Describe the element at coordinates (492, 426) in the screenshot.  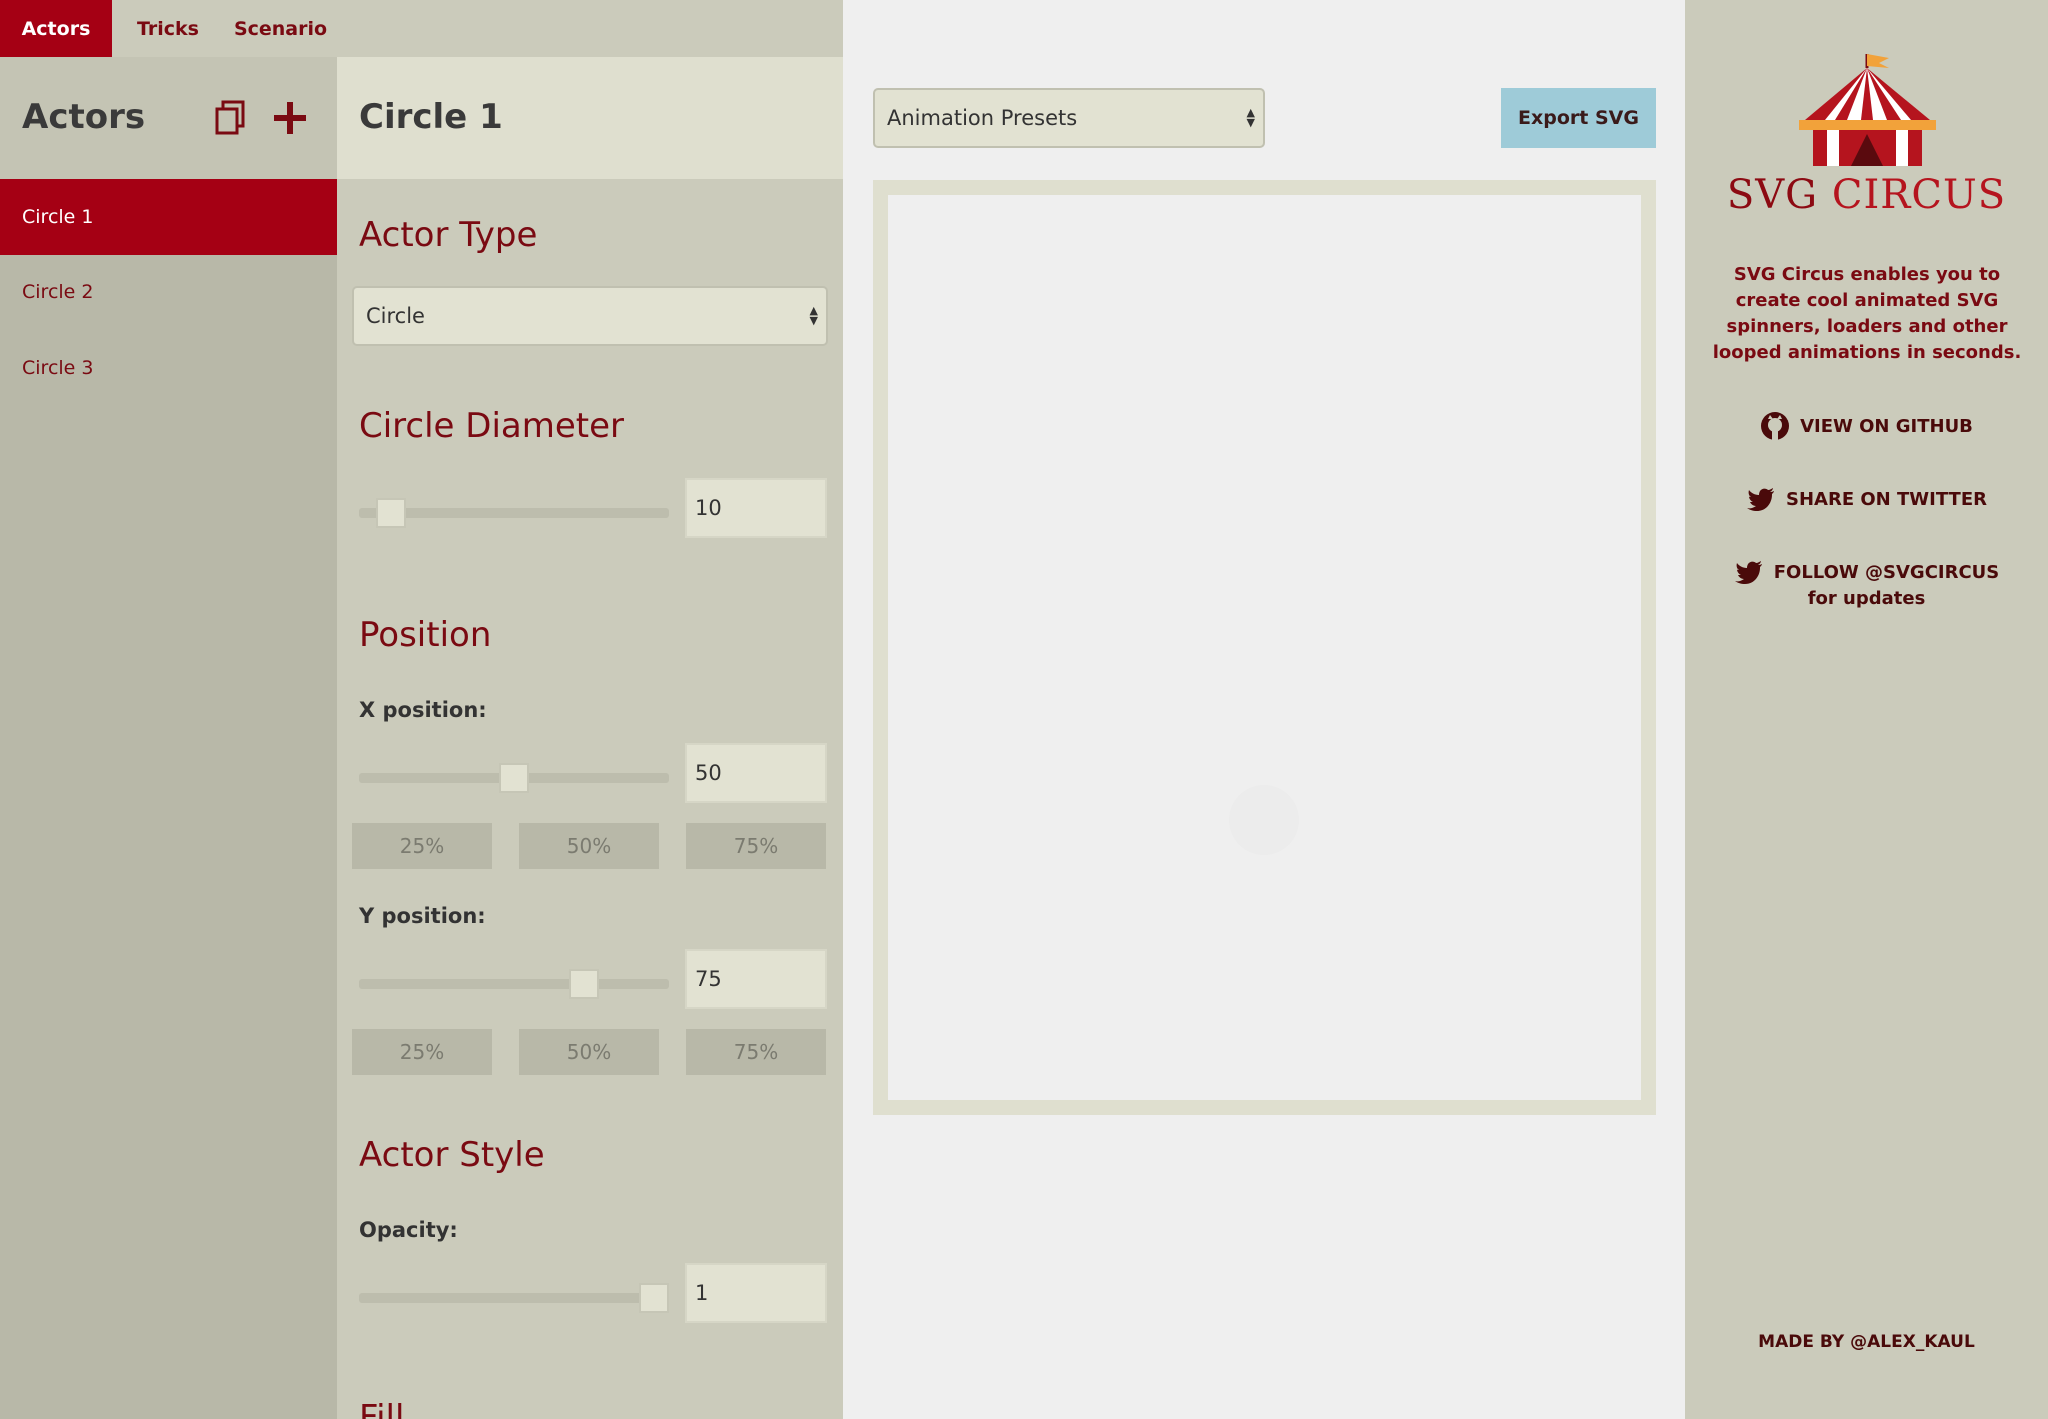
I see `diameter-heading: Circle Diameter` at that location.